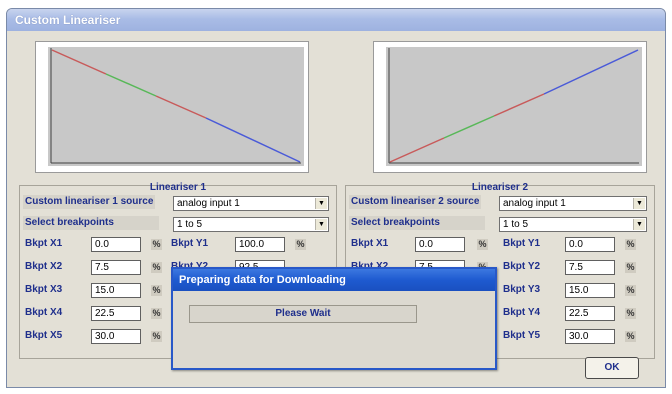  Describe the element at coordinates (116, 267) in the screenshot. I see `l1-bkpt-x2-input: 7.5` at that location.